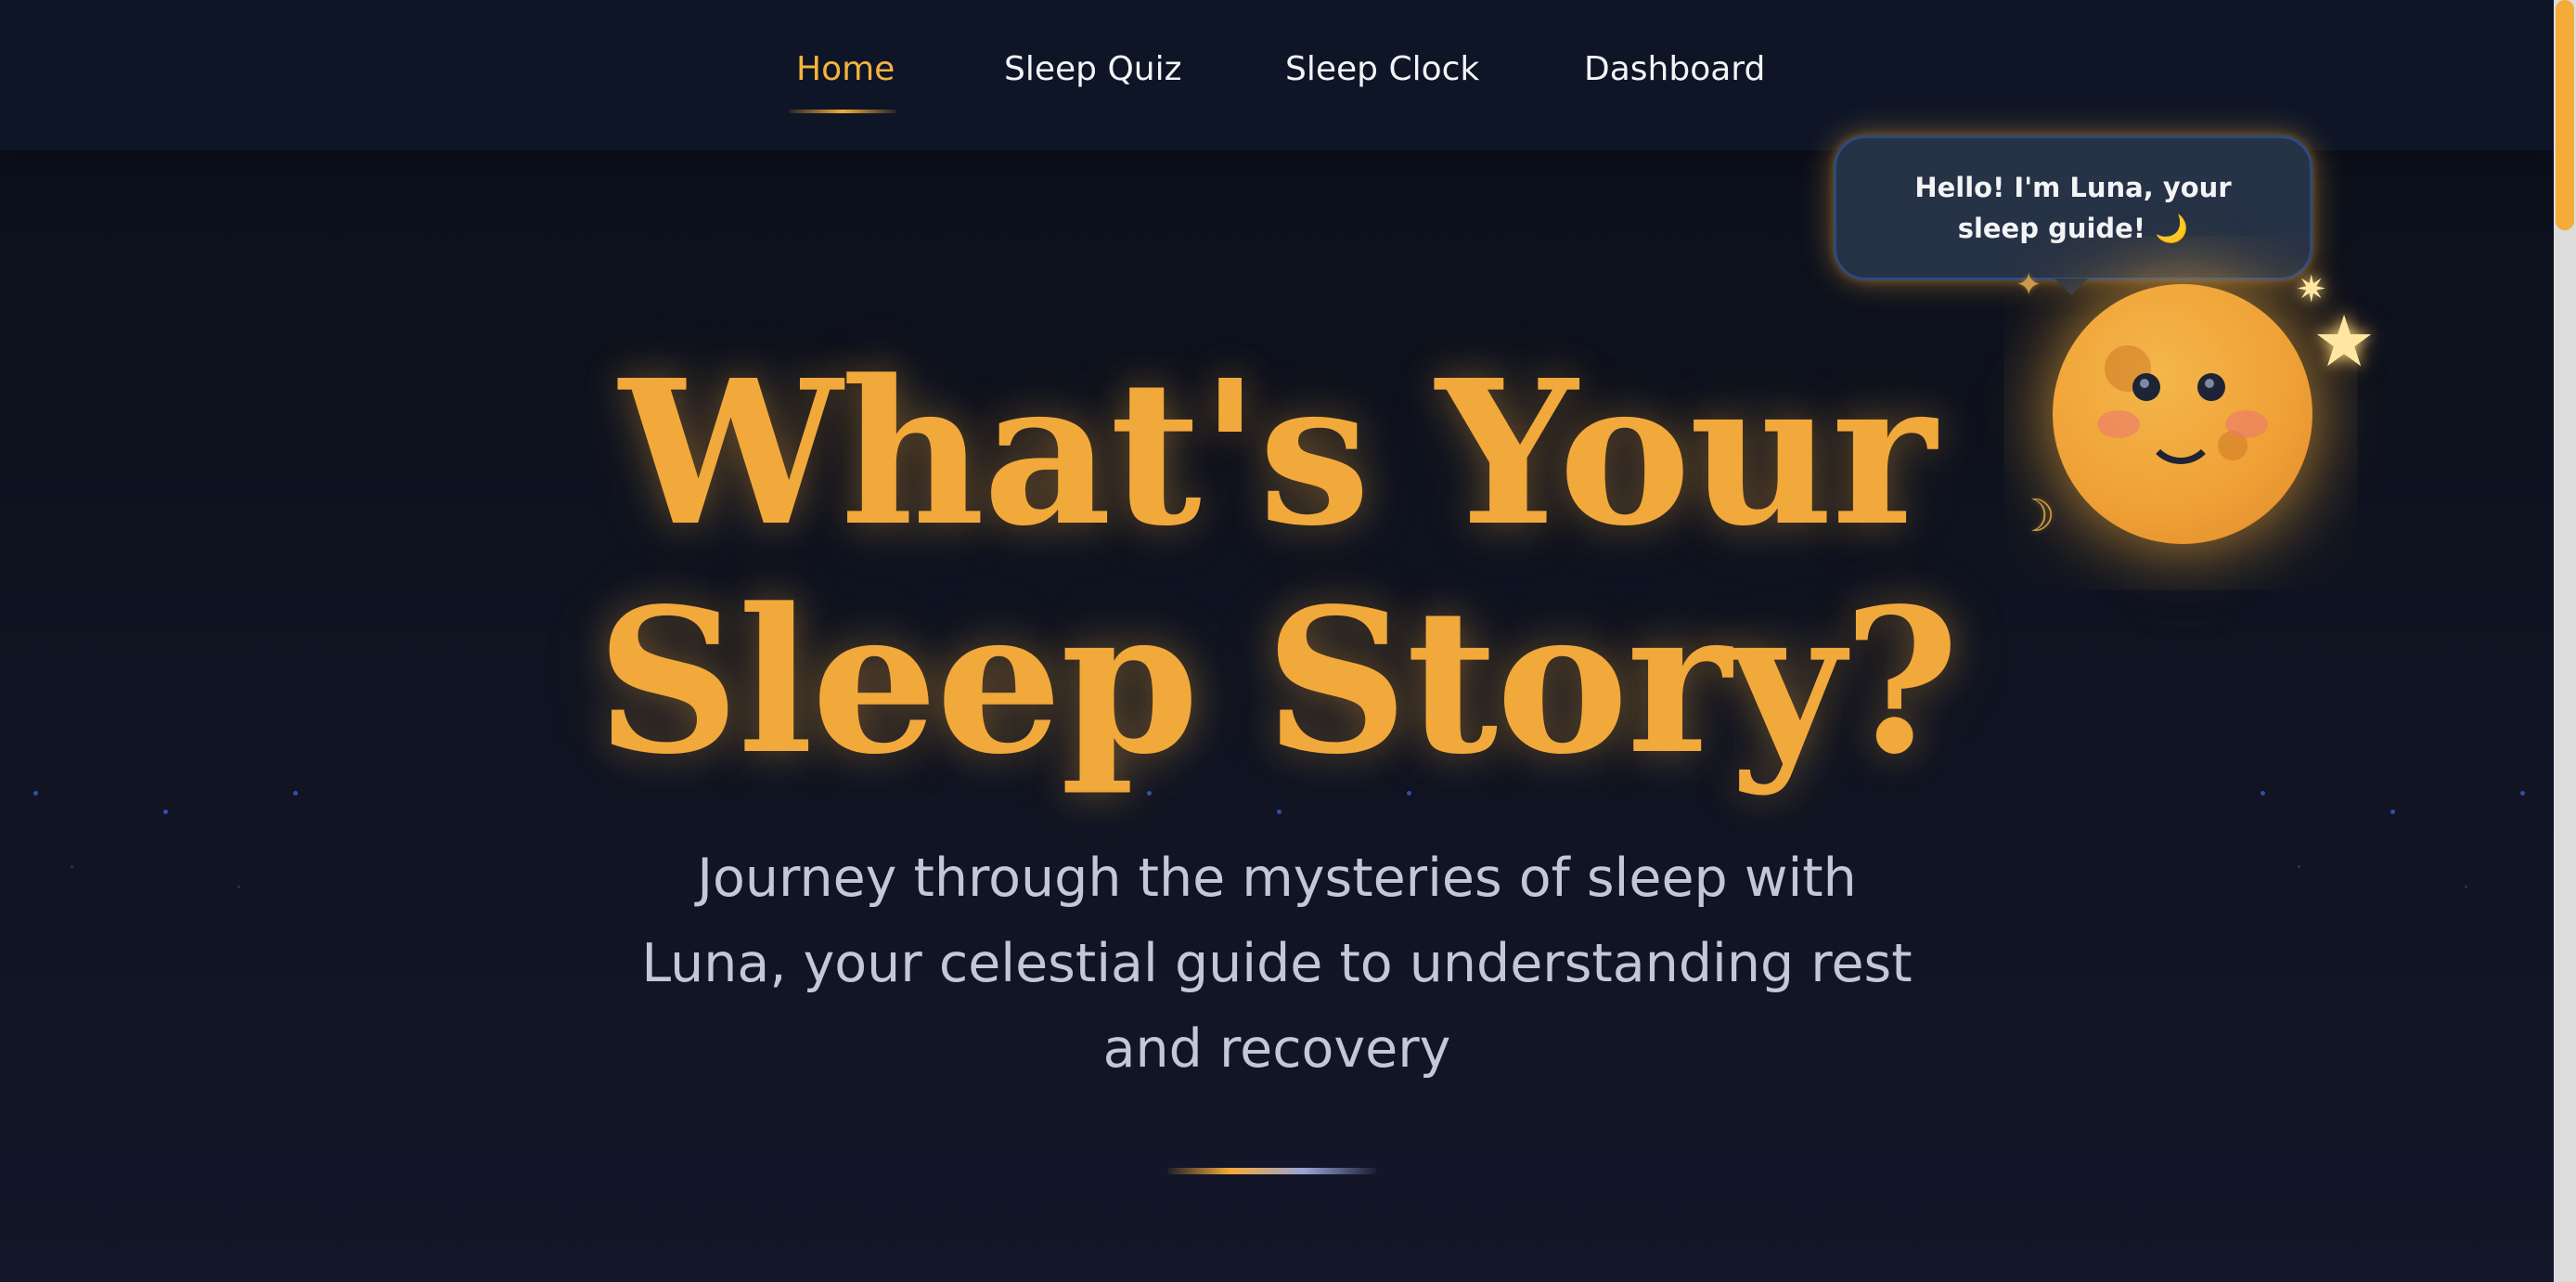 Image resolution: width=2576 pixels, height=1282 pixels. What do you see at coordinates (842, 111) in the screenshot?
I see `active-nav-indicator` at bounding box center [842, 111].